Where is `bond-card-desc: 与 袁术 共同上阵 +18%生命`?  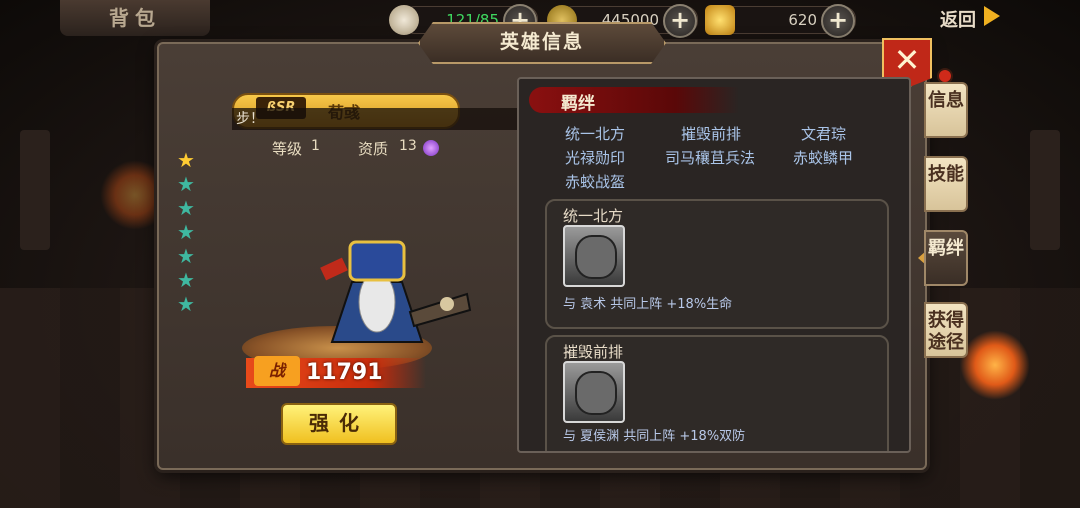
bond-card-desc: 与 袁术 共同上阵 +18%生命 is located at coordinates (648, 304).